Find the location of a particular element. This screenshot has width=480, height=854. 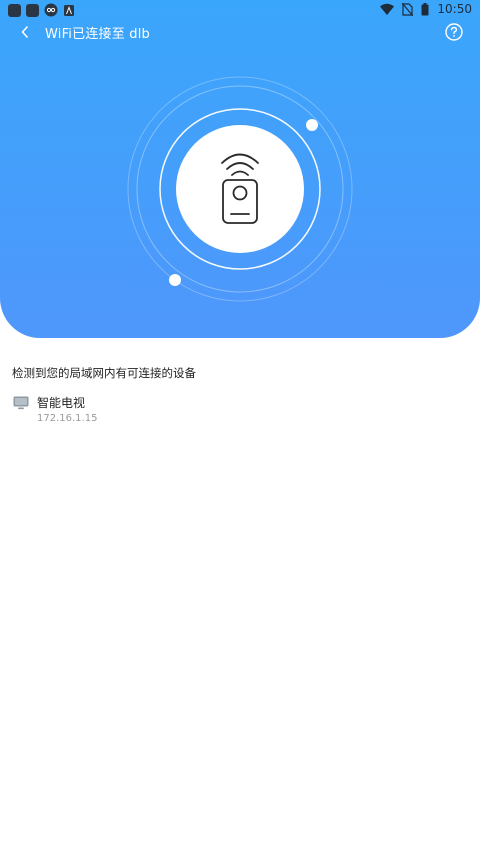

device-list-item: 智能电视 172.16.1.15 is located at coordinates (240, 412).